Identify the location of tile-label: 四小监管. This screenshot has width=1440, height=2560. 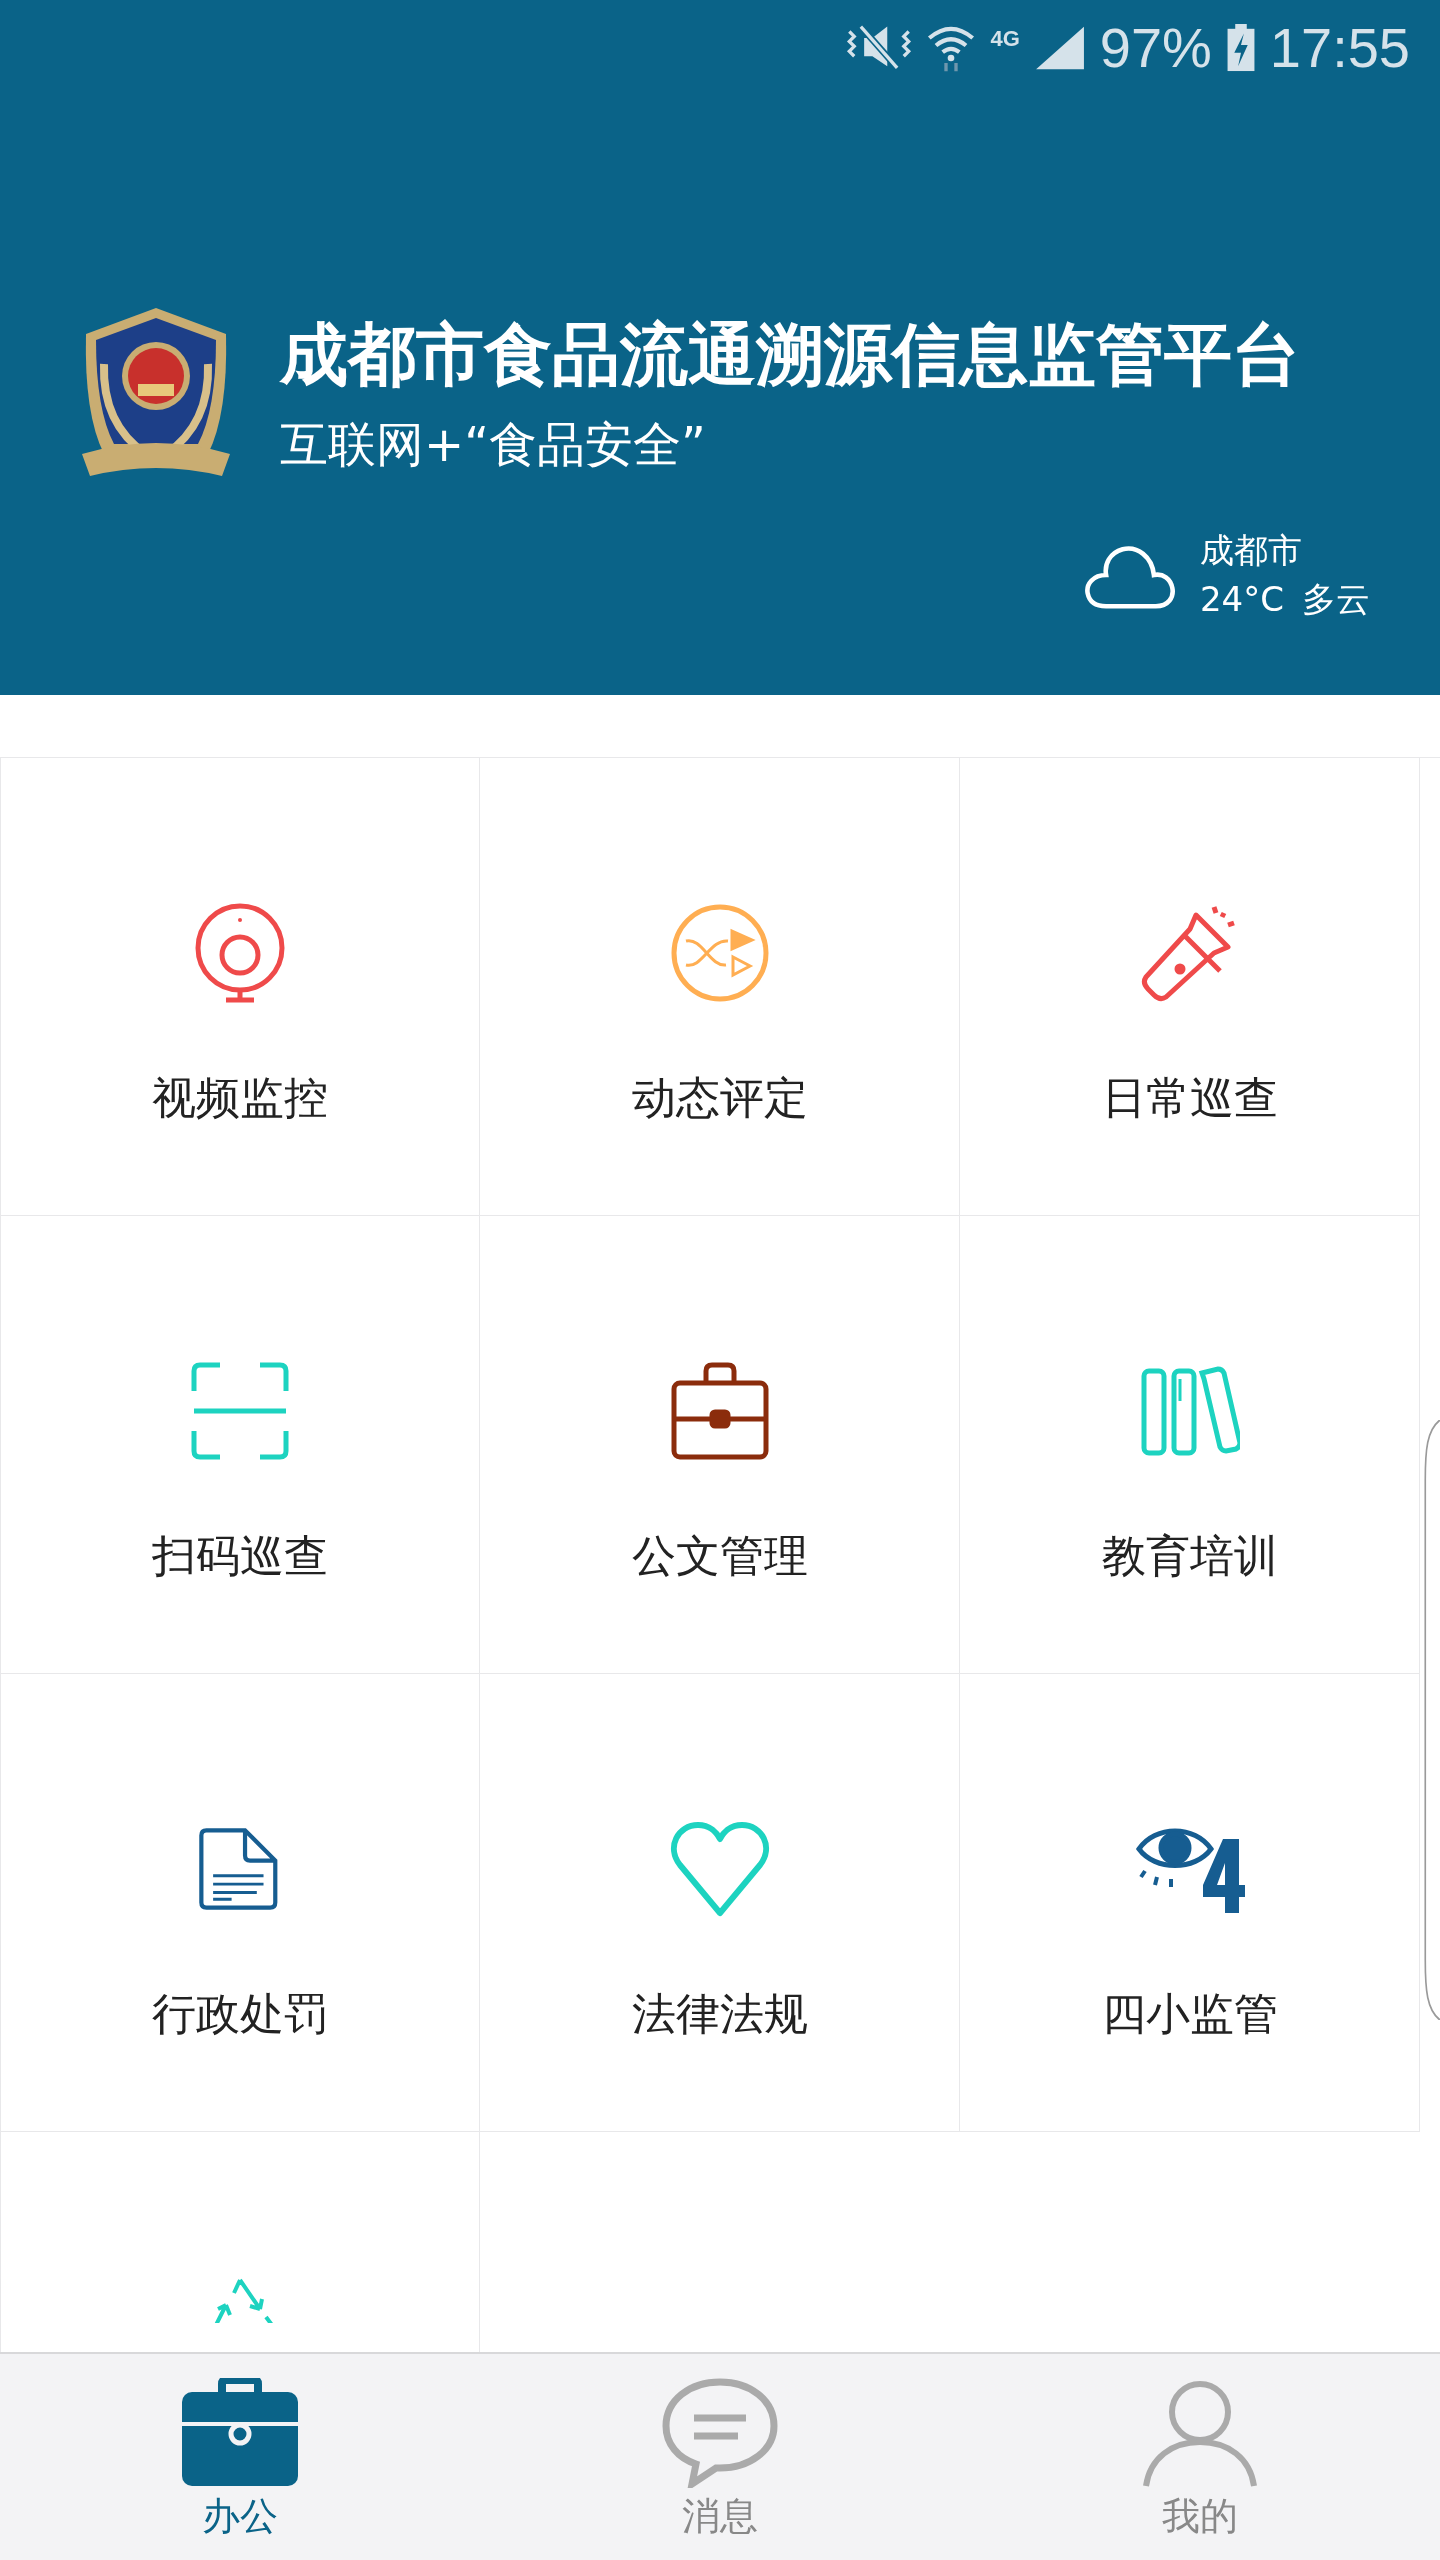
(1189, 2013).